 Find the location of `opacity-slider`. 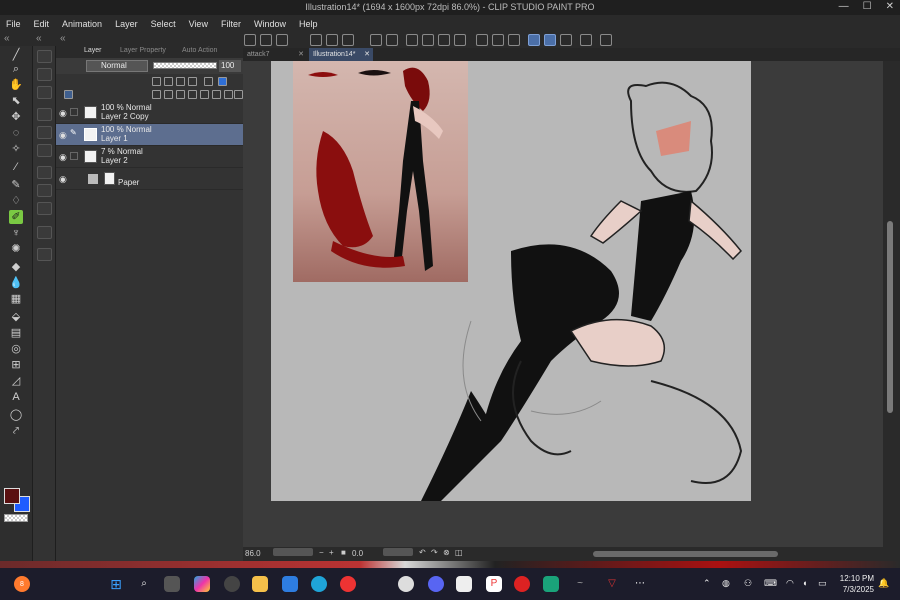

opacity-slider is located at coordinates (185, 65).